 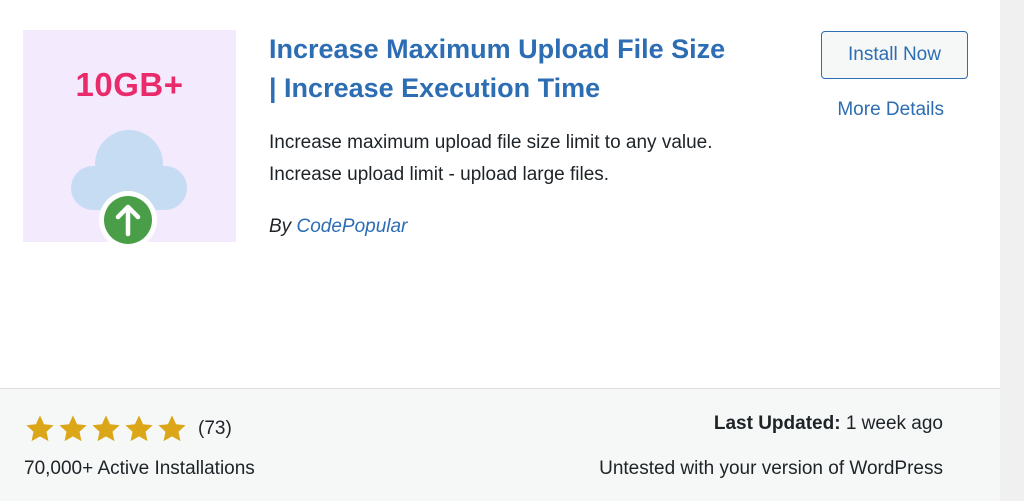 I want to click on plugin-icon: 10GB+, so click(x=129, y=139).